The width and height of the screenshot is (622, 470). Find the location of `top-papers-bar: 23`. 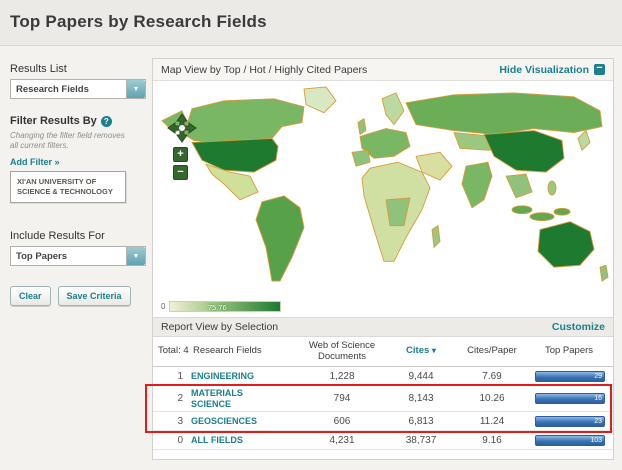

top-papers-bar: 23 is located at coordinates (570, 421).